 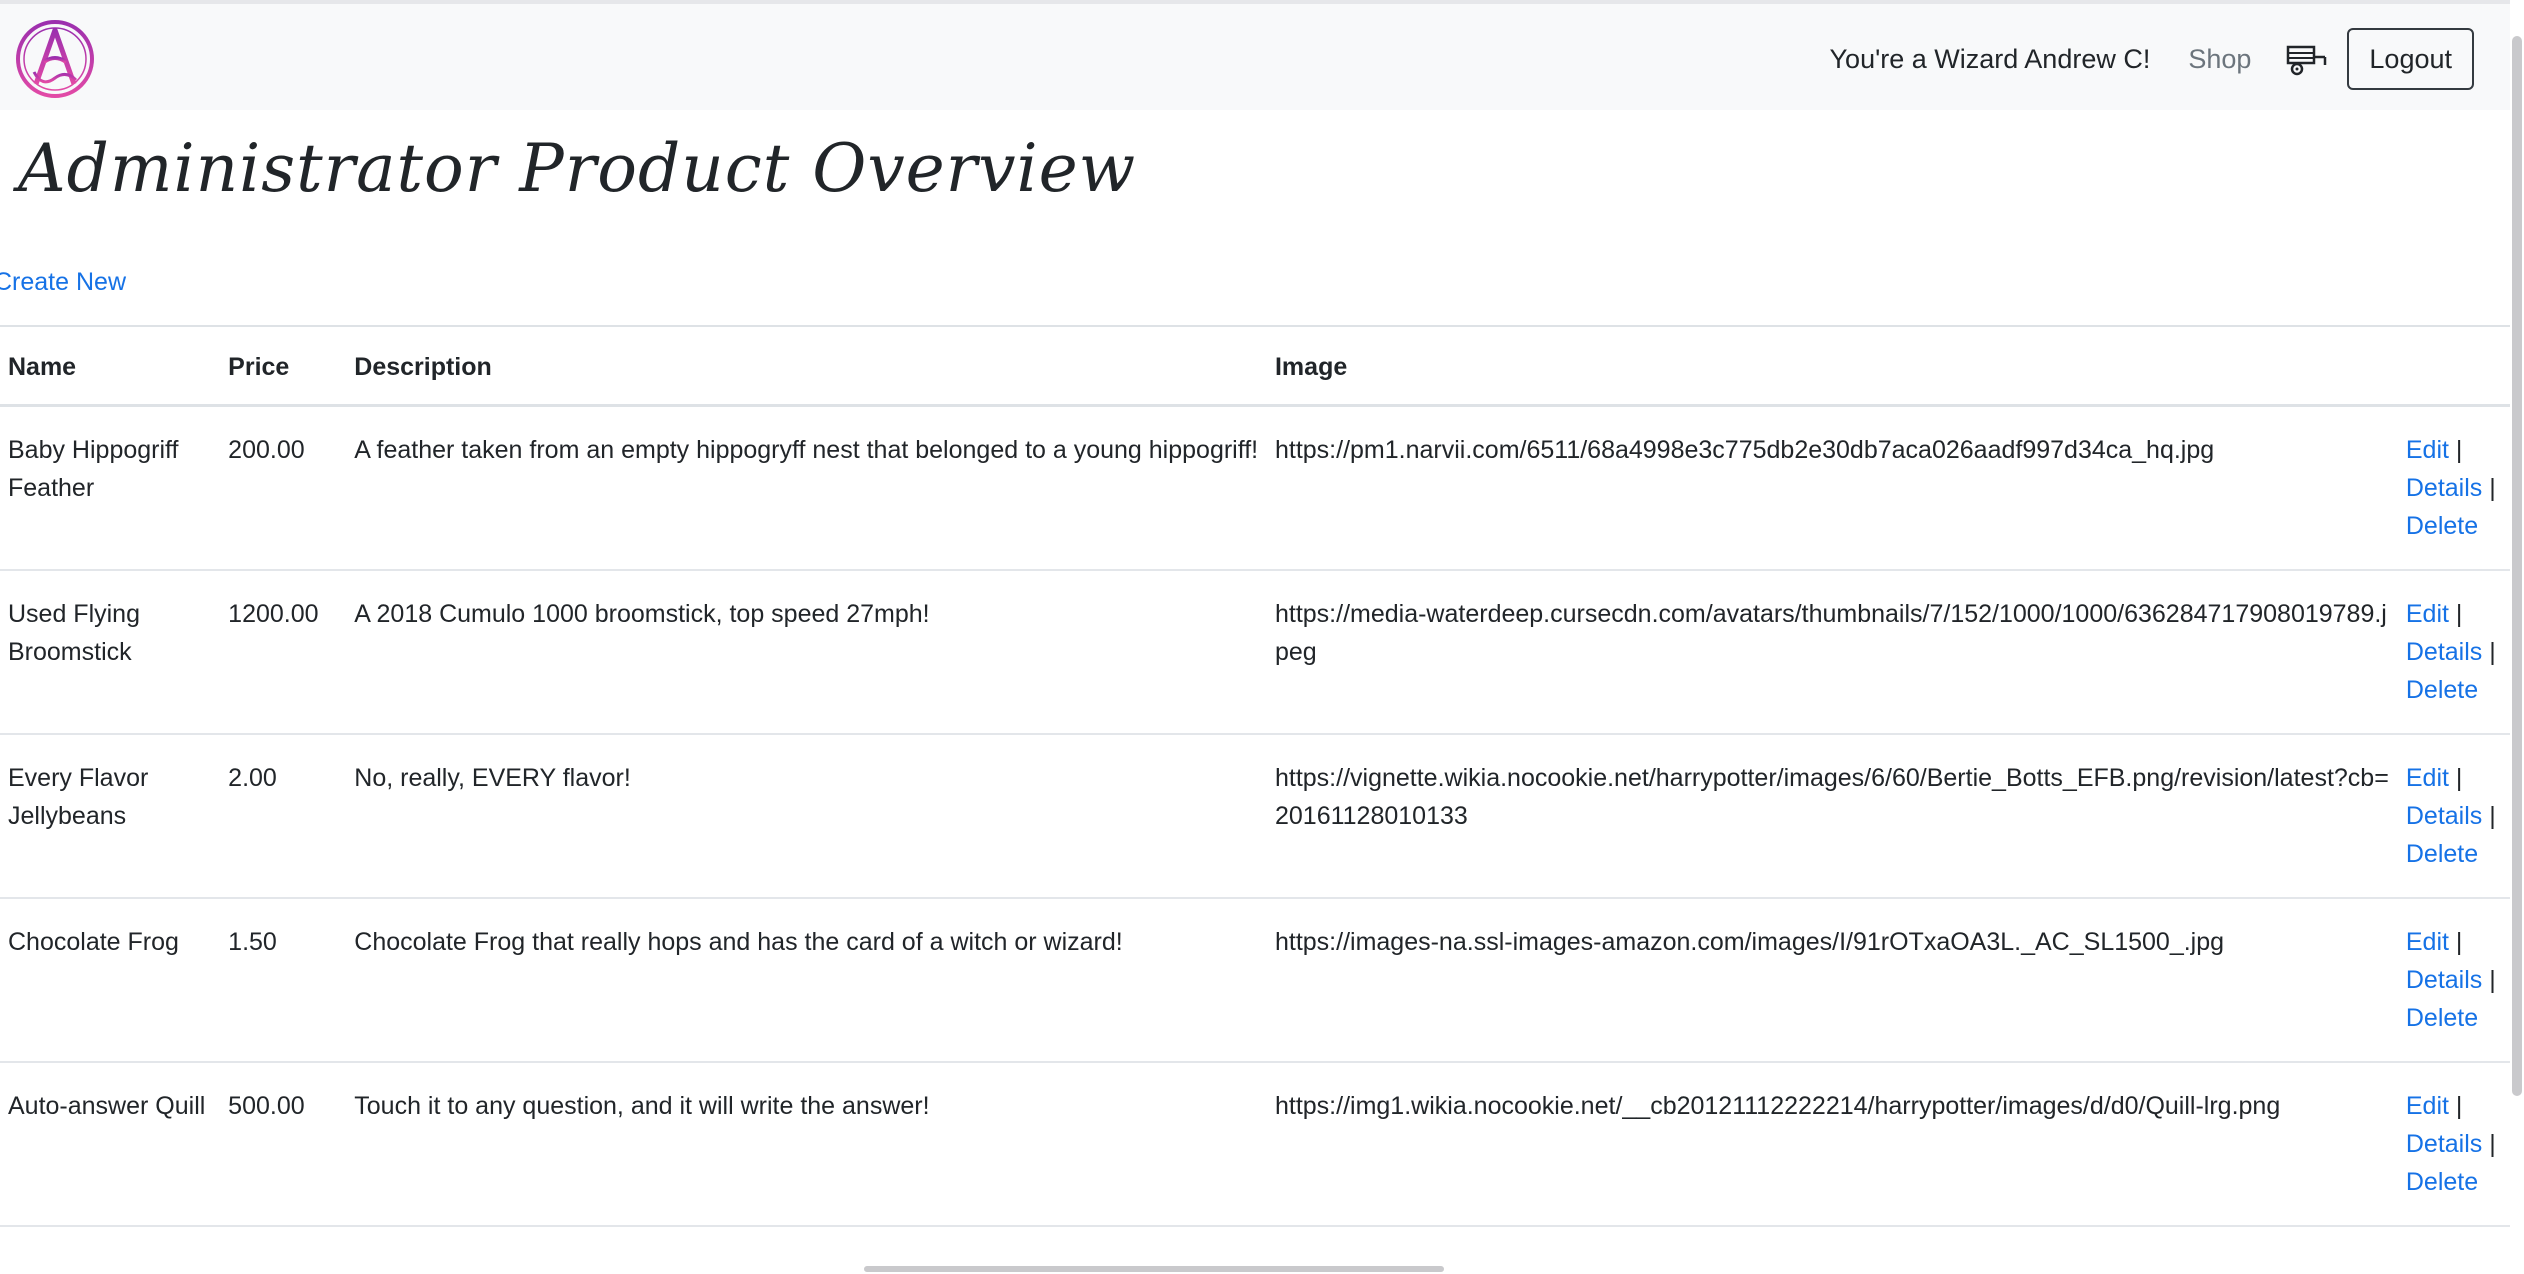 What do you see at coordinates (110, 1144) in the screenshot?
I see `product-name: Auto-answer Quill` at bounding box center [110, 1144].